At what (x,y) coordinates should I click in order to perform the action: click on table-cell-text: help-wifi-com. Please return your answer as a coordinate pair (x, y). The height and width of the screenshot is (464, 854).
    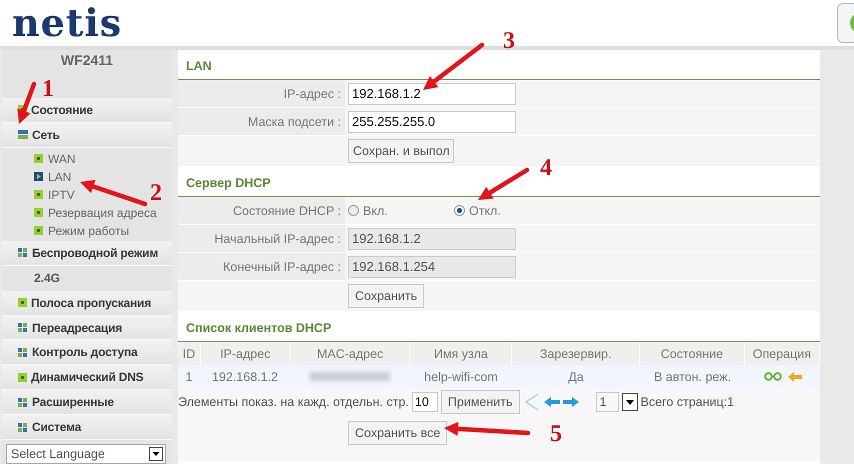
    Looking at the image, I should click on (461, 377).